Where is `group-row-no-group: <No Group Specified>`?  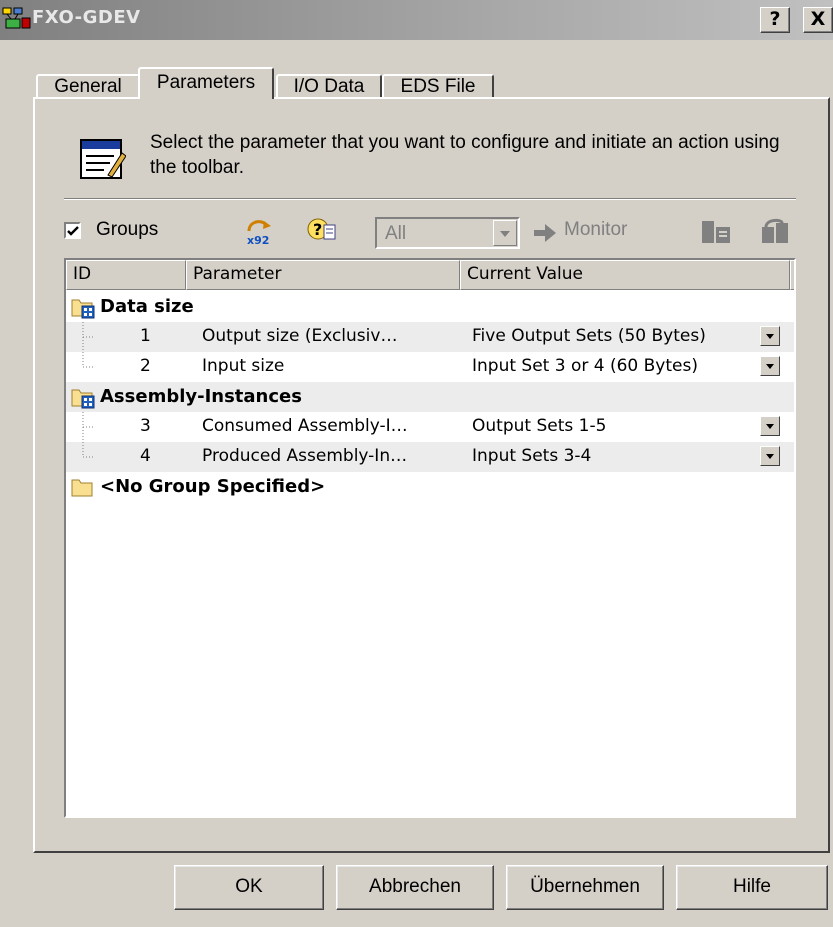
group-row-no-group: <No Group Specified> is located at coordinates (430, 487).